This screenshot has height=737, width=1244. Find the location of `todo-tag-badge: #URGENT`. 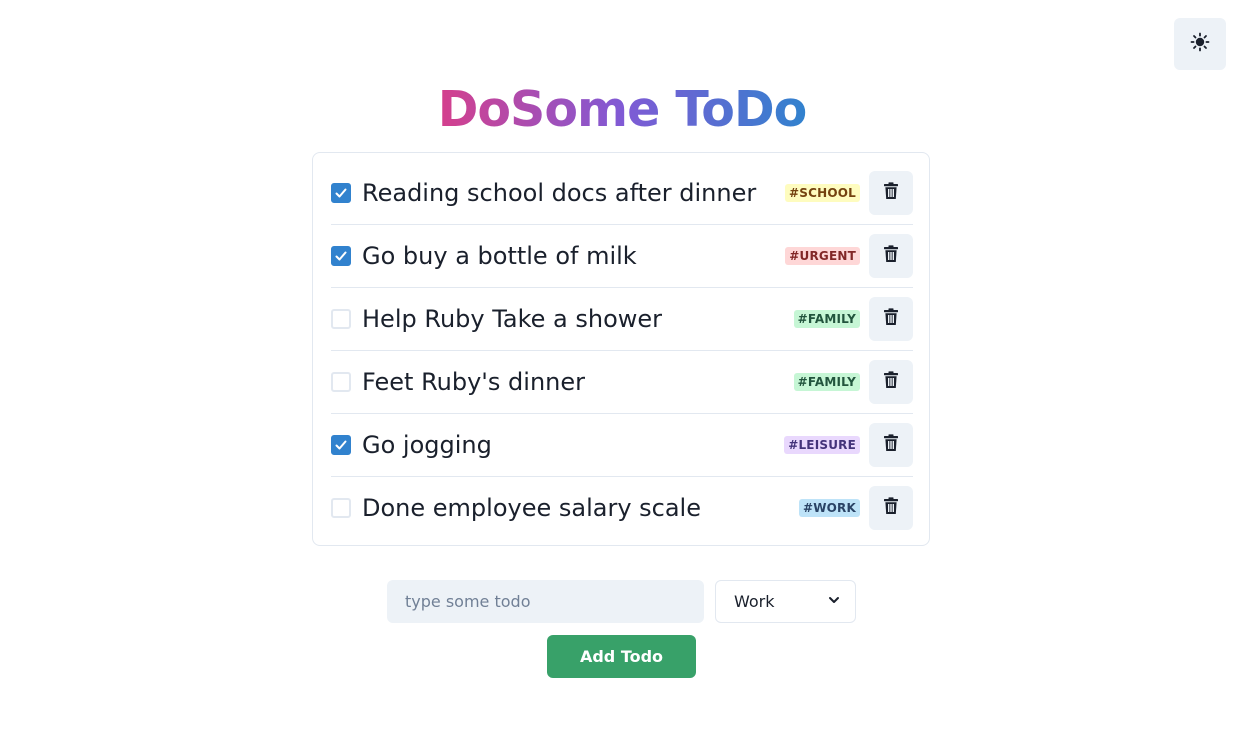

todo-tag-badge: #URGENT is located at coordinates (822, 256).